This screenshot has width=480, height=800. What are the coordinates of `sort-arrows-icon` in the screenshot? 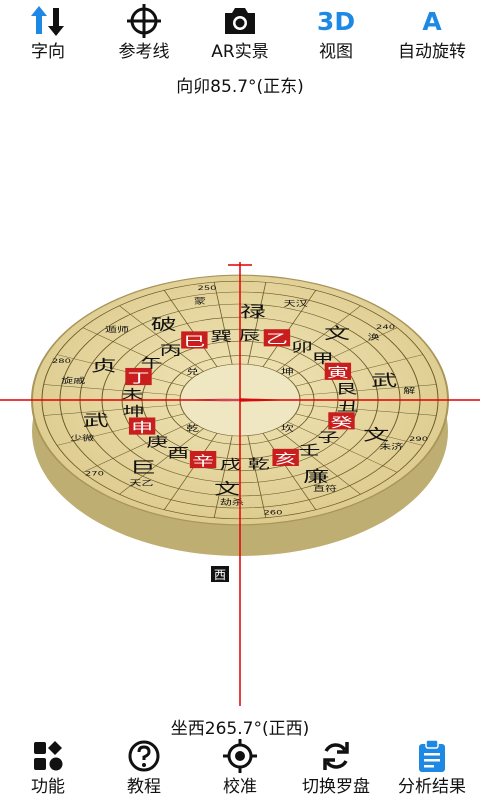 It's located at (48, 21).